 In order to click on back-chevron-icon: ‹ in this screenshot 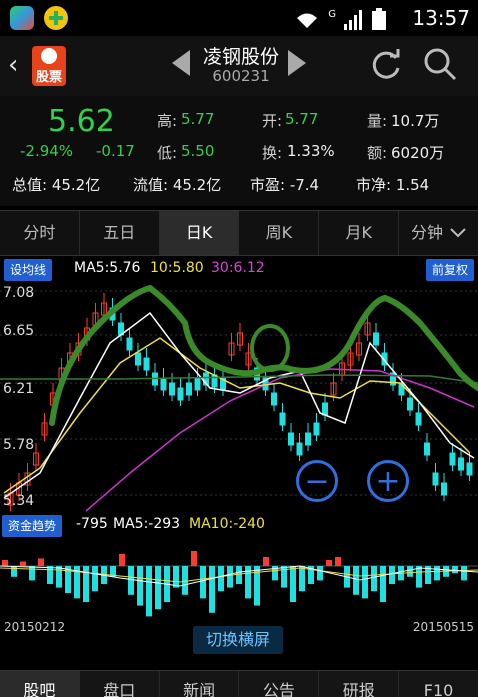, I will do `click(13, 65)`.